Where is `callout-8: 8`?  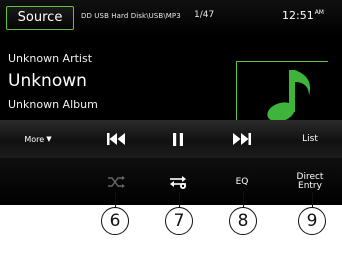 callout-8: 8 is located at coordinates (243, 221).